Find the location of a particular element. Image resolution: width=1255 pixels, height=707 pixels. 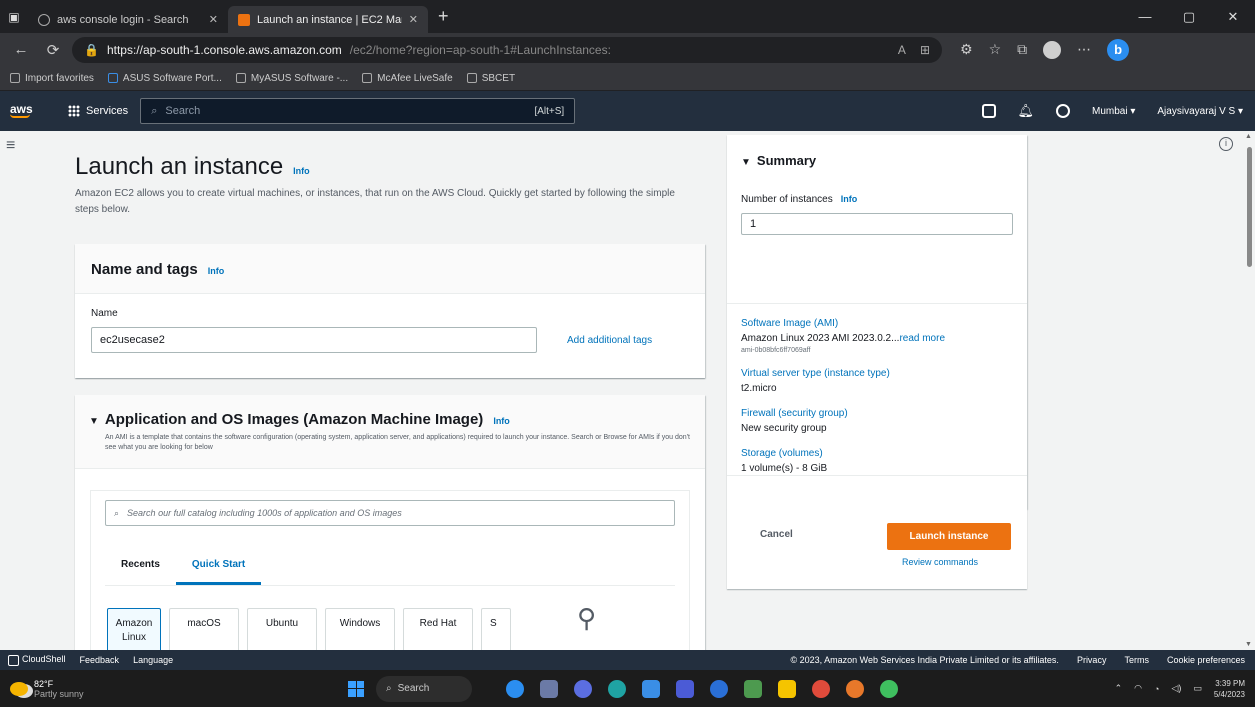

firewall-value: New security group is located at coordinates (784, 428).